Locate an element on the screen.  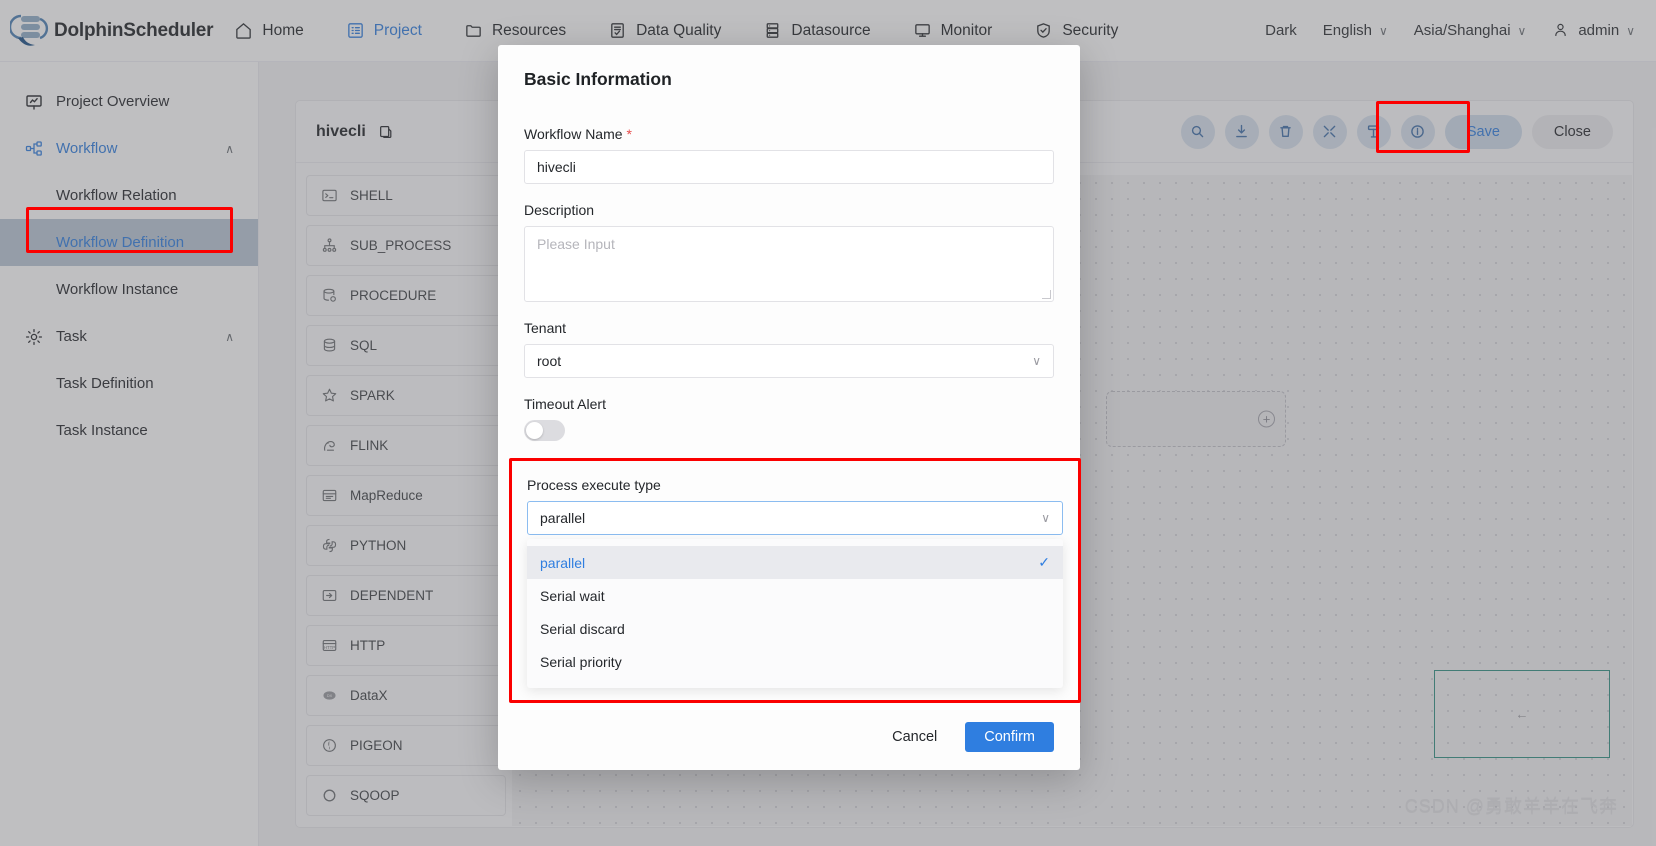
dropdown-option-label: Serial priority is located at coordinates (581, 661).